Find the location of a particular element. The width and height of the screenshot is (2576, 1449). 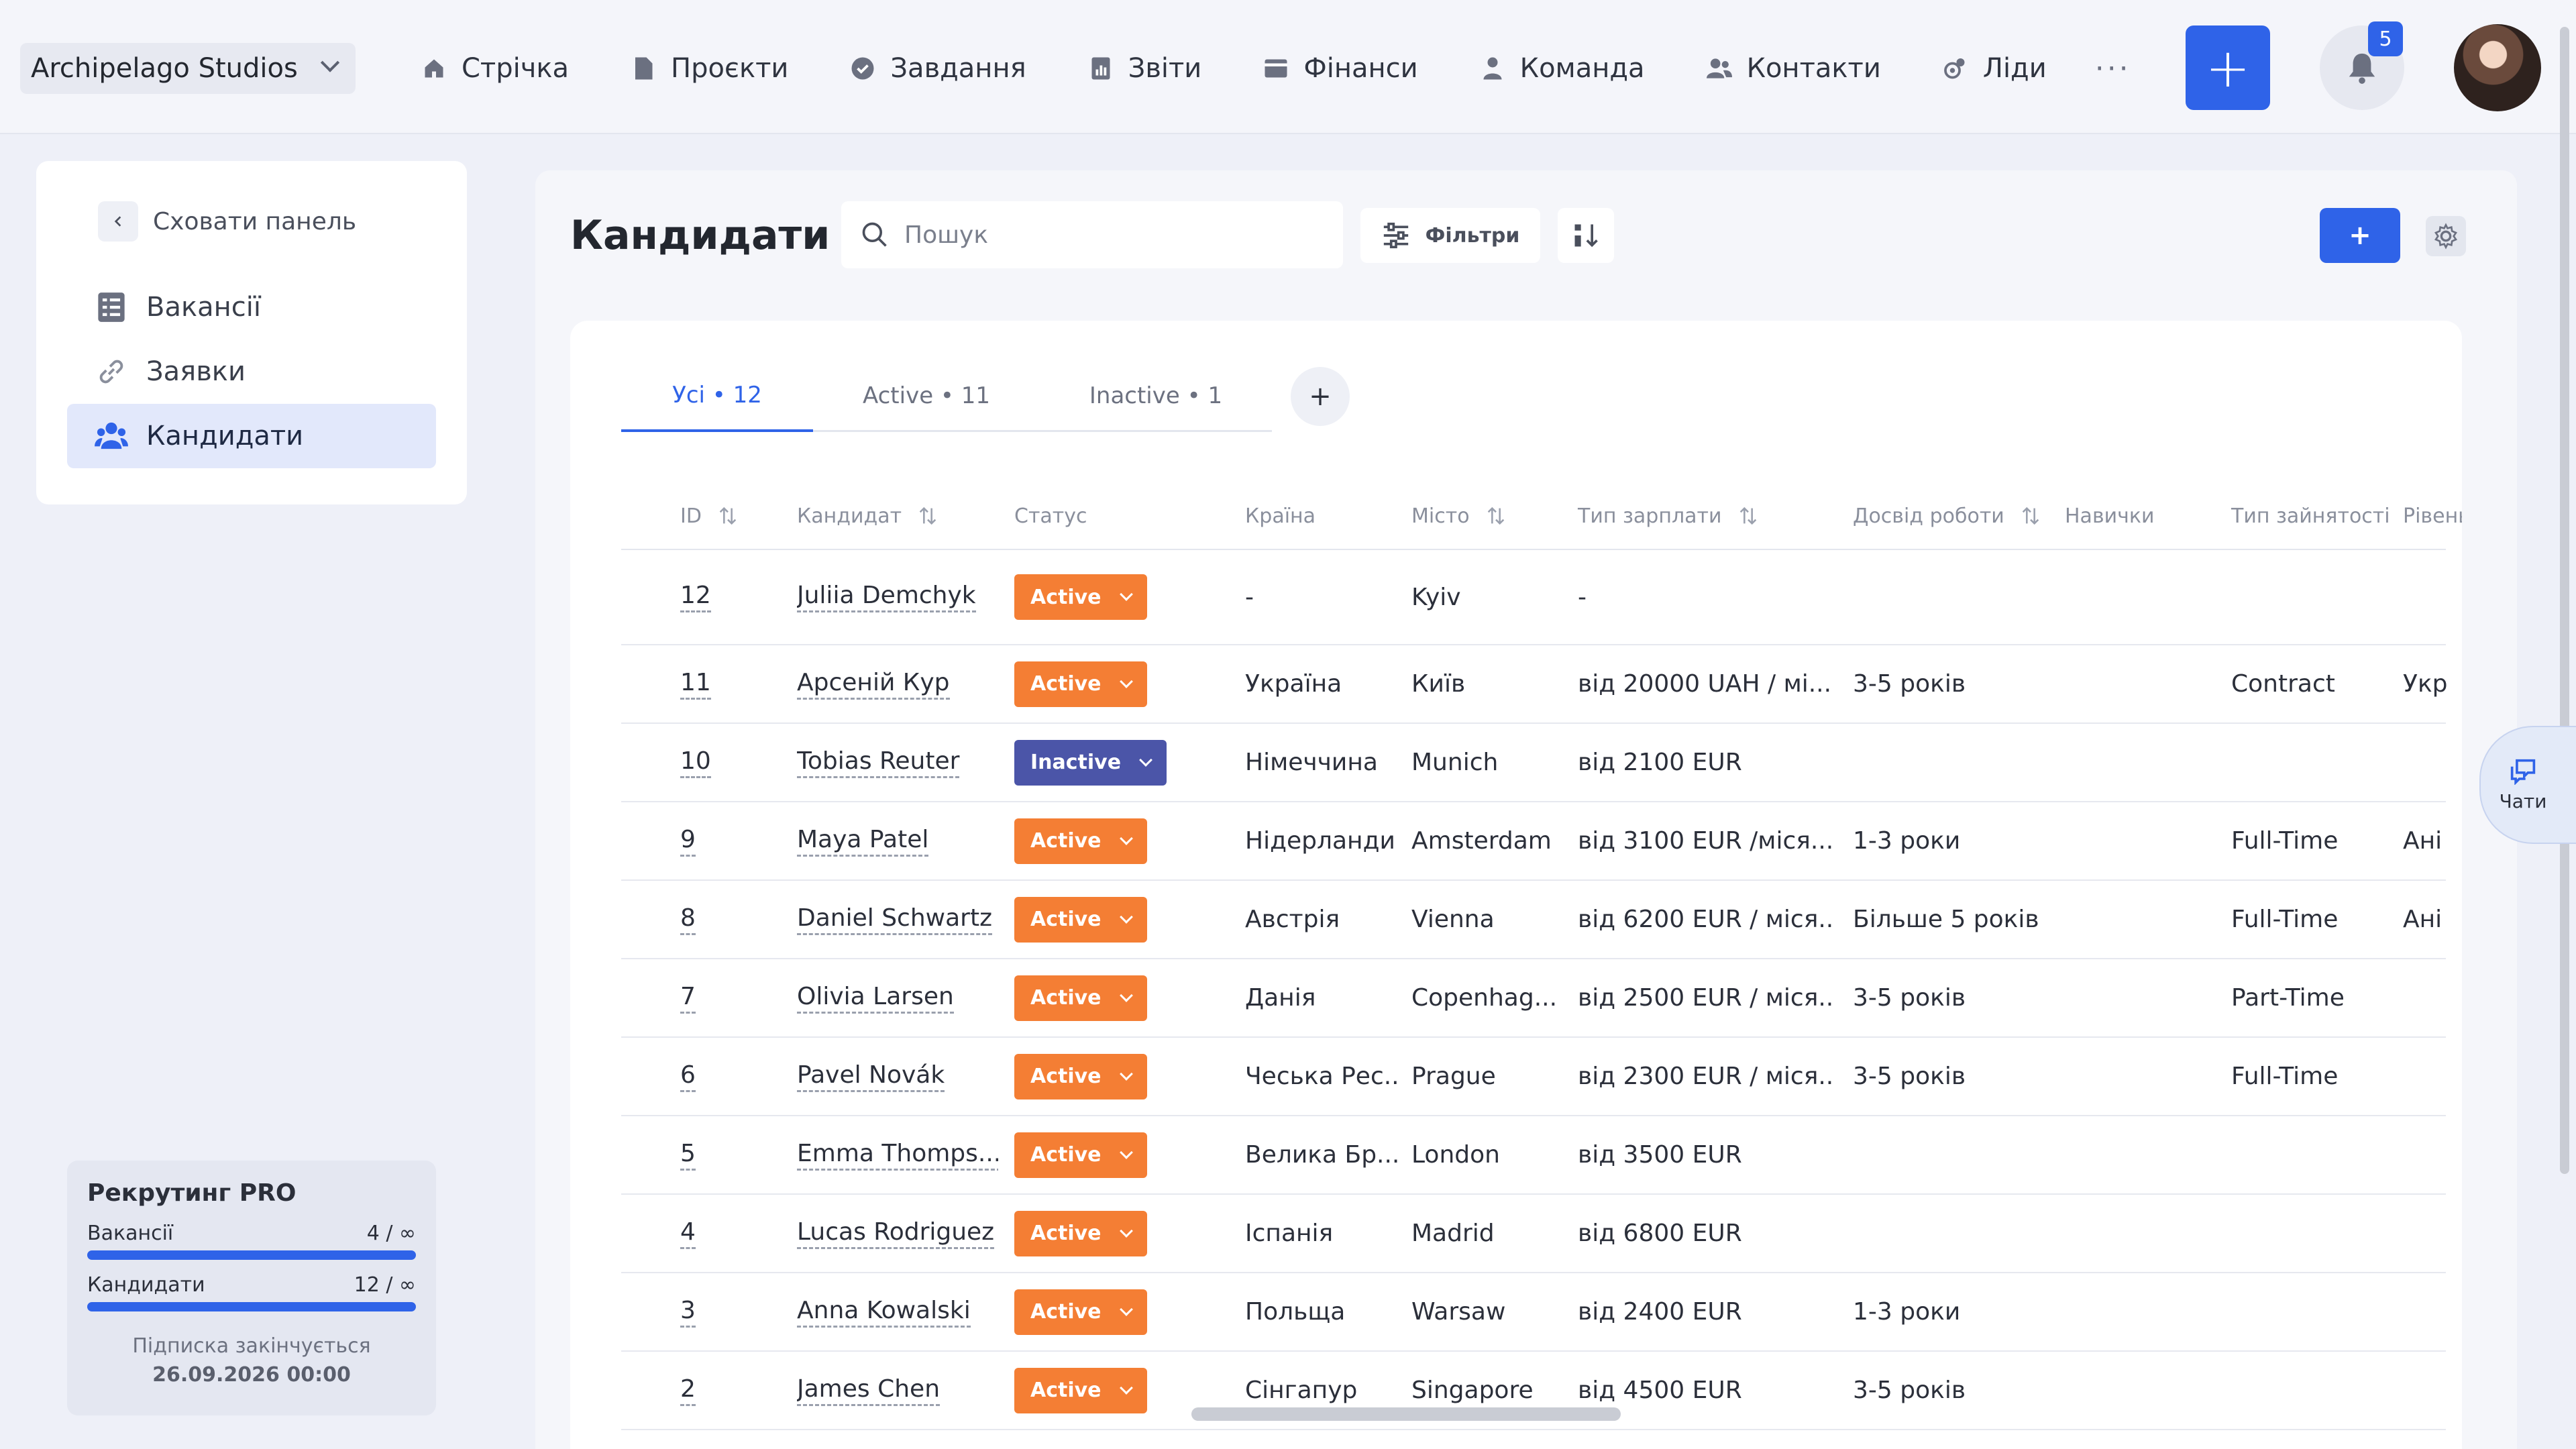

col-id-value: 9 is located at coordinates (688, 841).